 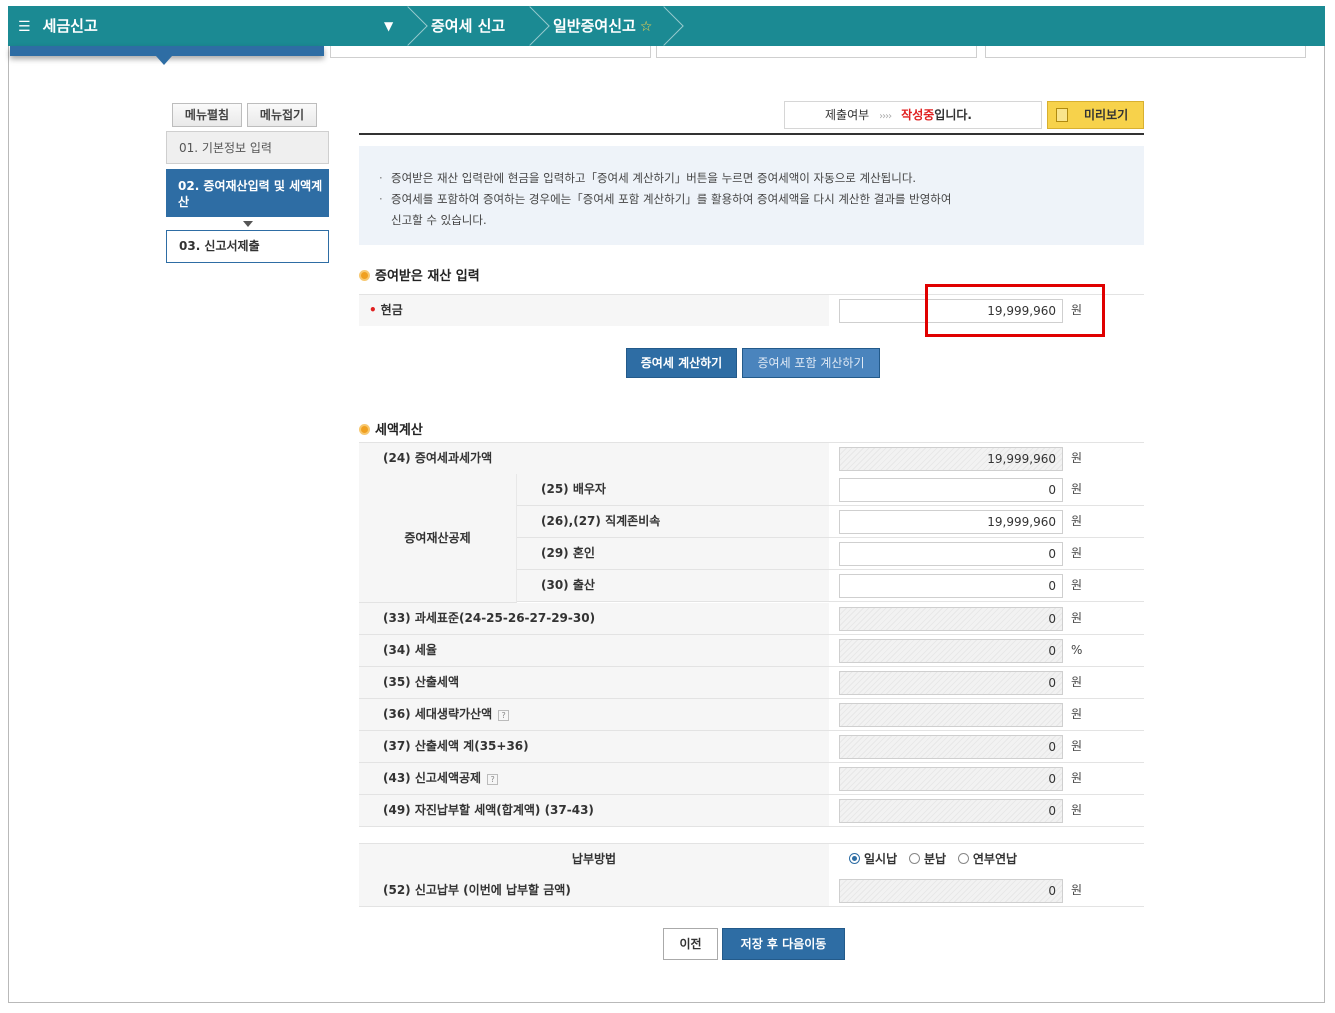 I want to click on row-label: (35) 산출세액, so click(x=594, y=682).